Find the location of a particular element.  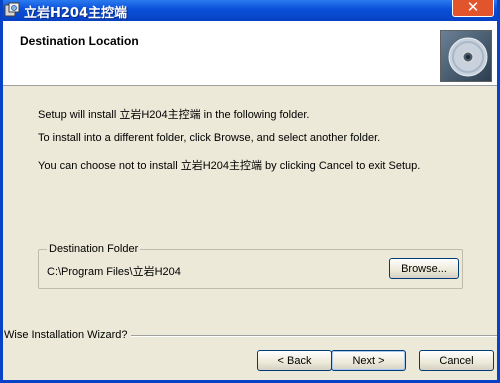

back-button: < Back is located at coordinates (294, 360).